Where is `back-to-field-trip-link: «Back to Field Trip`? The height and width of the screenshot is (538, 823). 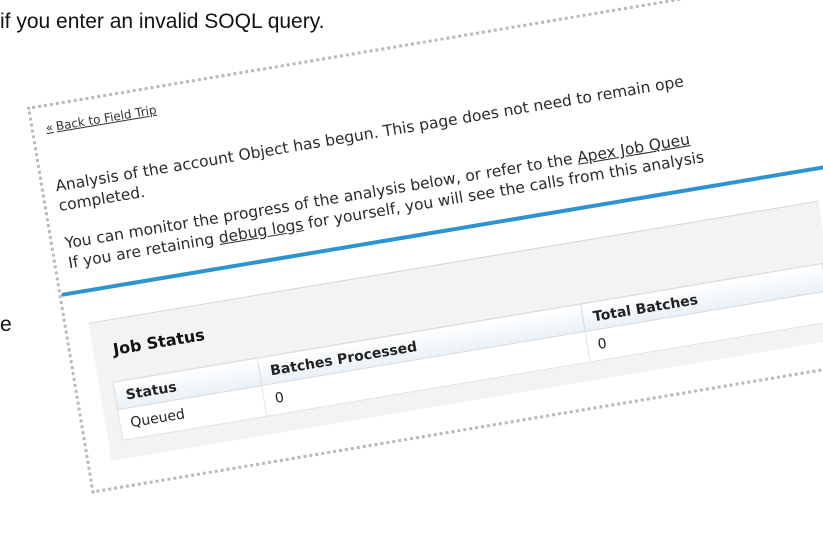
back-to-field-trip-link: «Back to Field Trip is located at coordinates (101, 119).